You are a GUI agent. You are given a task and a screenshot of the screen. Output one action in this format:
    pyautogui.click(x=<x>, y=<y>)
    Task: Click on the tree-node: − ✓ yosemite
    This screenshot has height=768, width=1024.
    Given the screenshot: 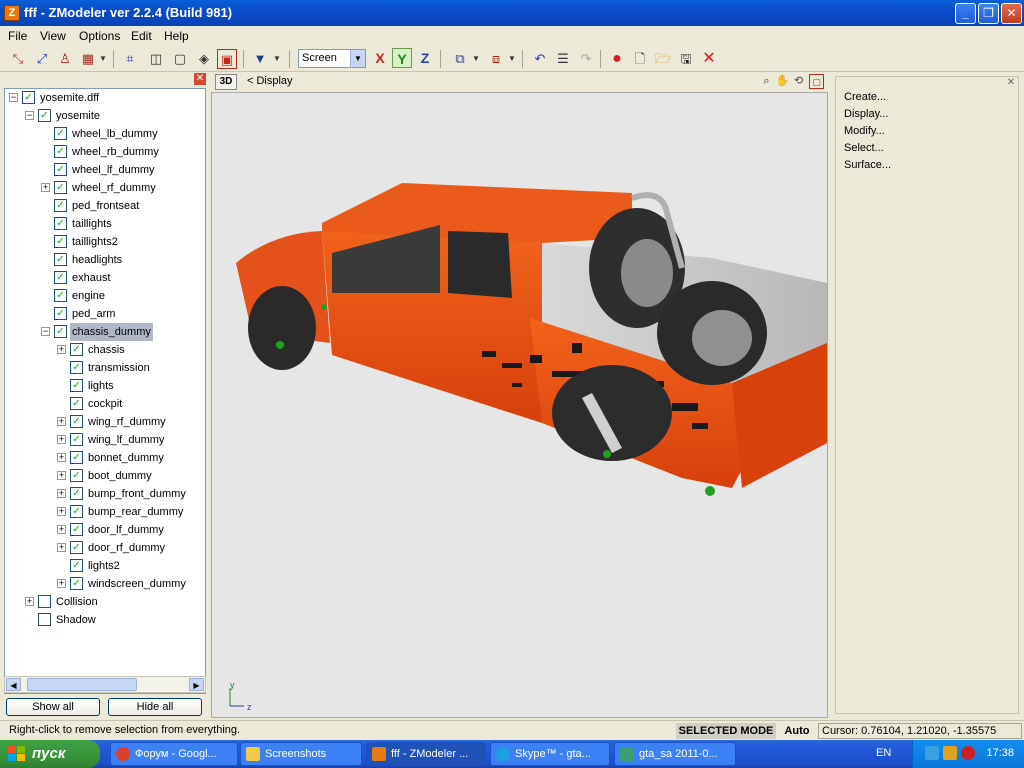 What is the action you would take?
    pyautogui.click(x=105, y=116)
    